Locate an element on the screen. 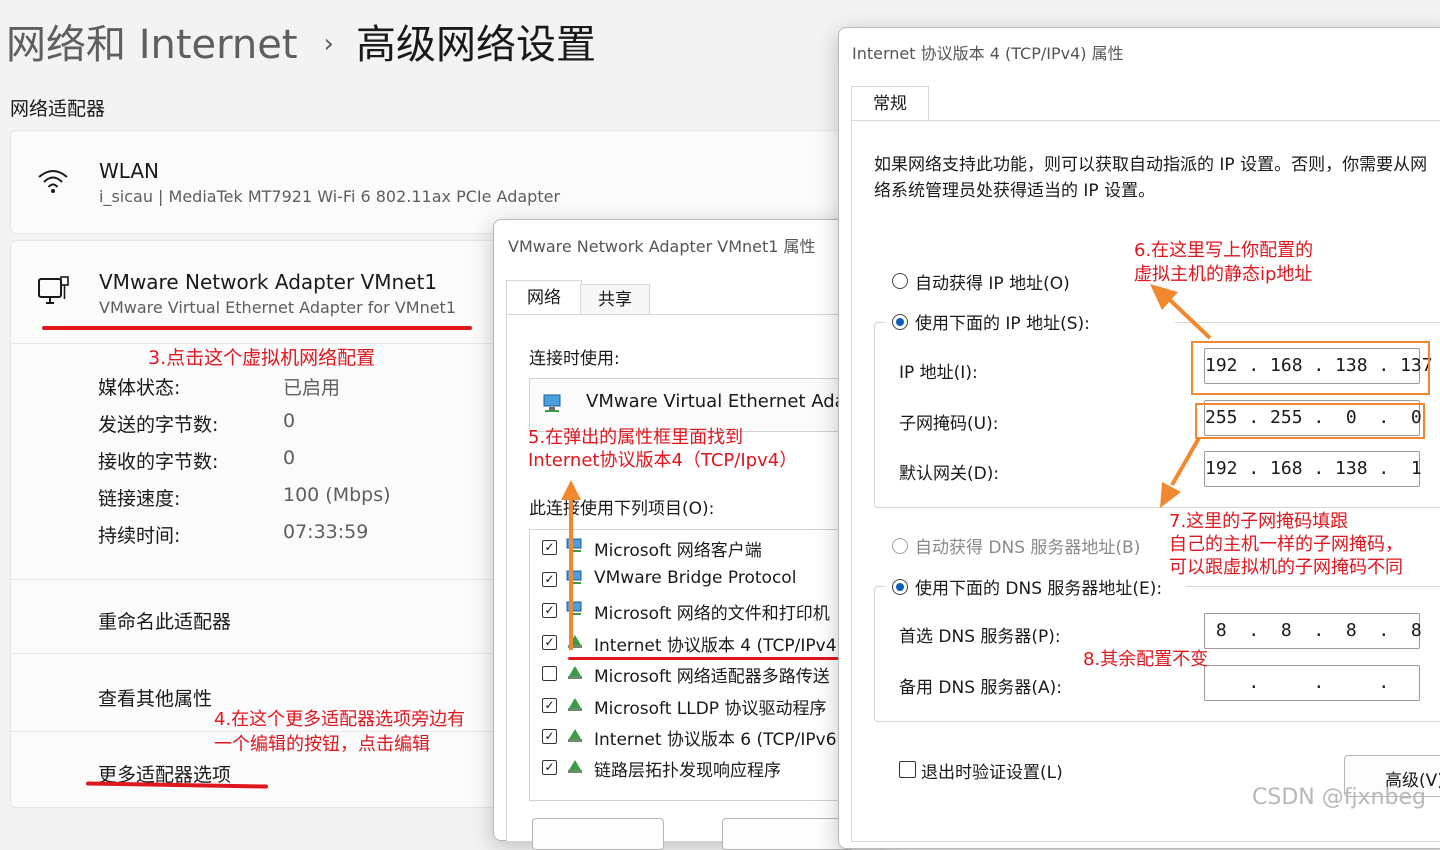 The height and width of the screenshot is (850, 1440). arrow-step7 is located at coordinates (1180, 472).